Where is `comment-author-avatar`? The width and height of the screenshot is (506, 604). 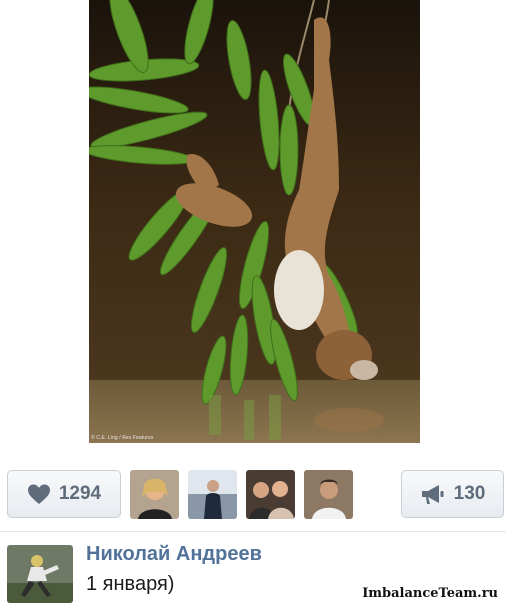 comment-author-avatar is located at coordinates (40, 574).